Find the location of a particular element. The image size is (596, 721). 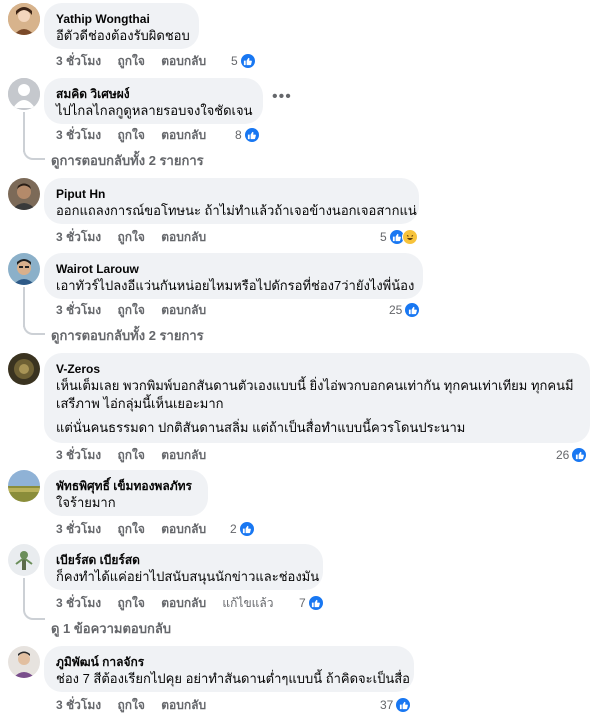

commenter-name: Yathip Wongthai is located at coordinates (121, 19).